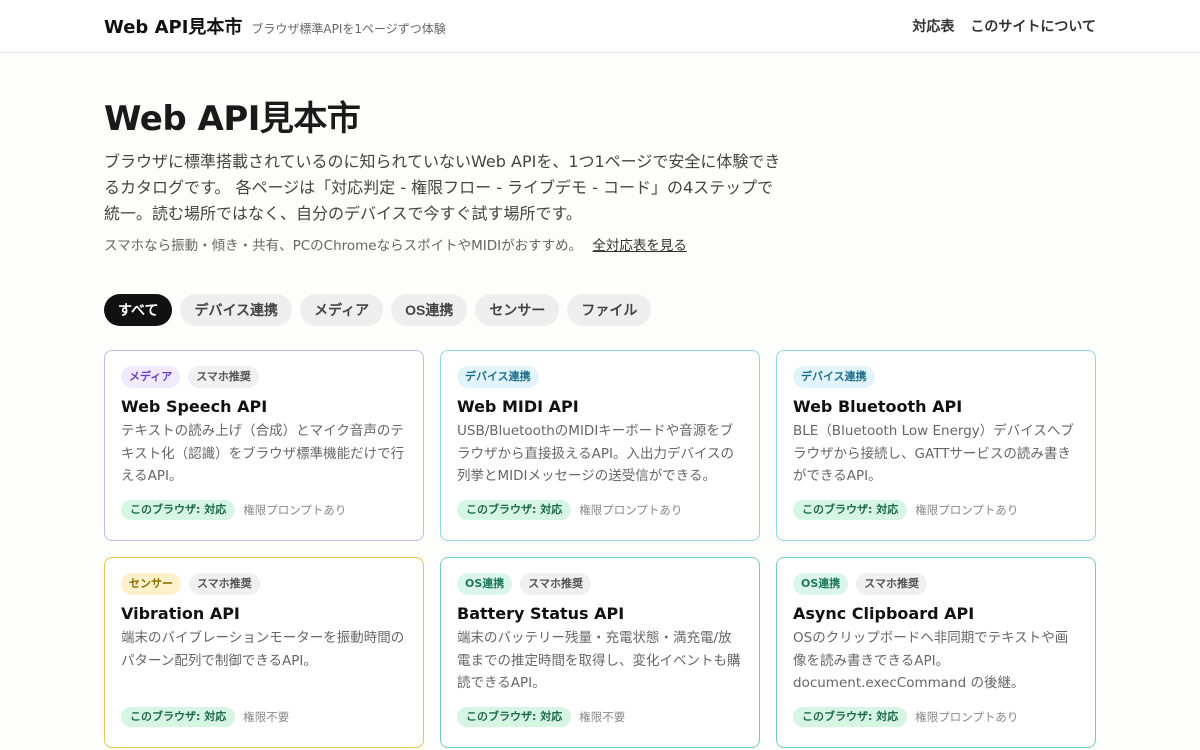 This screenshot has width=1200, height=750. I want to click on hero-sub-text: スマホなら振動・傾き・共有、PCのChromeならスポイトやMIDIがおすすめ。, so click(343, 246).